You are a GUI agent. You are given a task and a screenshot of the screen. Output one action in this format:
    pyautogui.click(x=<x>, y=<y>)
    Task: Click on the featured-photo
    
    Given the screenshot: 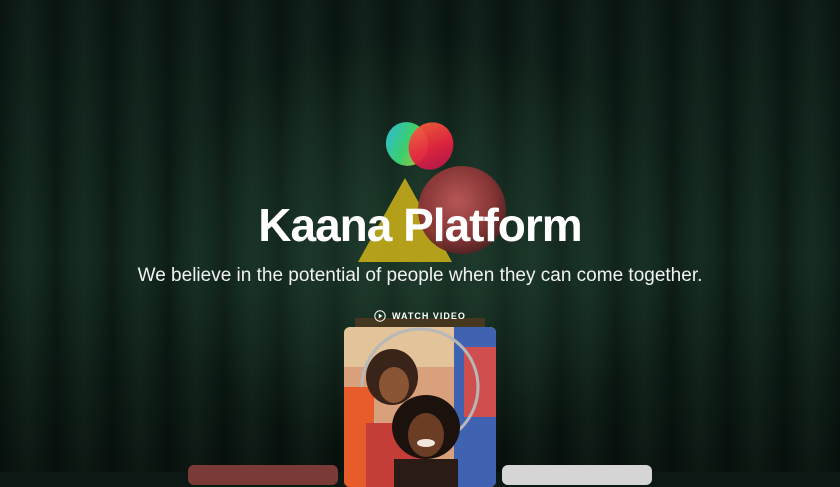 What is the action you would take?
    pyautogui.click(x=420, y=407)
    